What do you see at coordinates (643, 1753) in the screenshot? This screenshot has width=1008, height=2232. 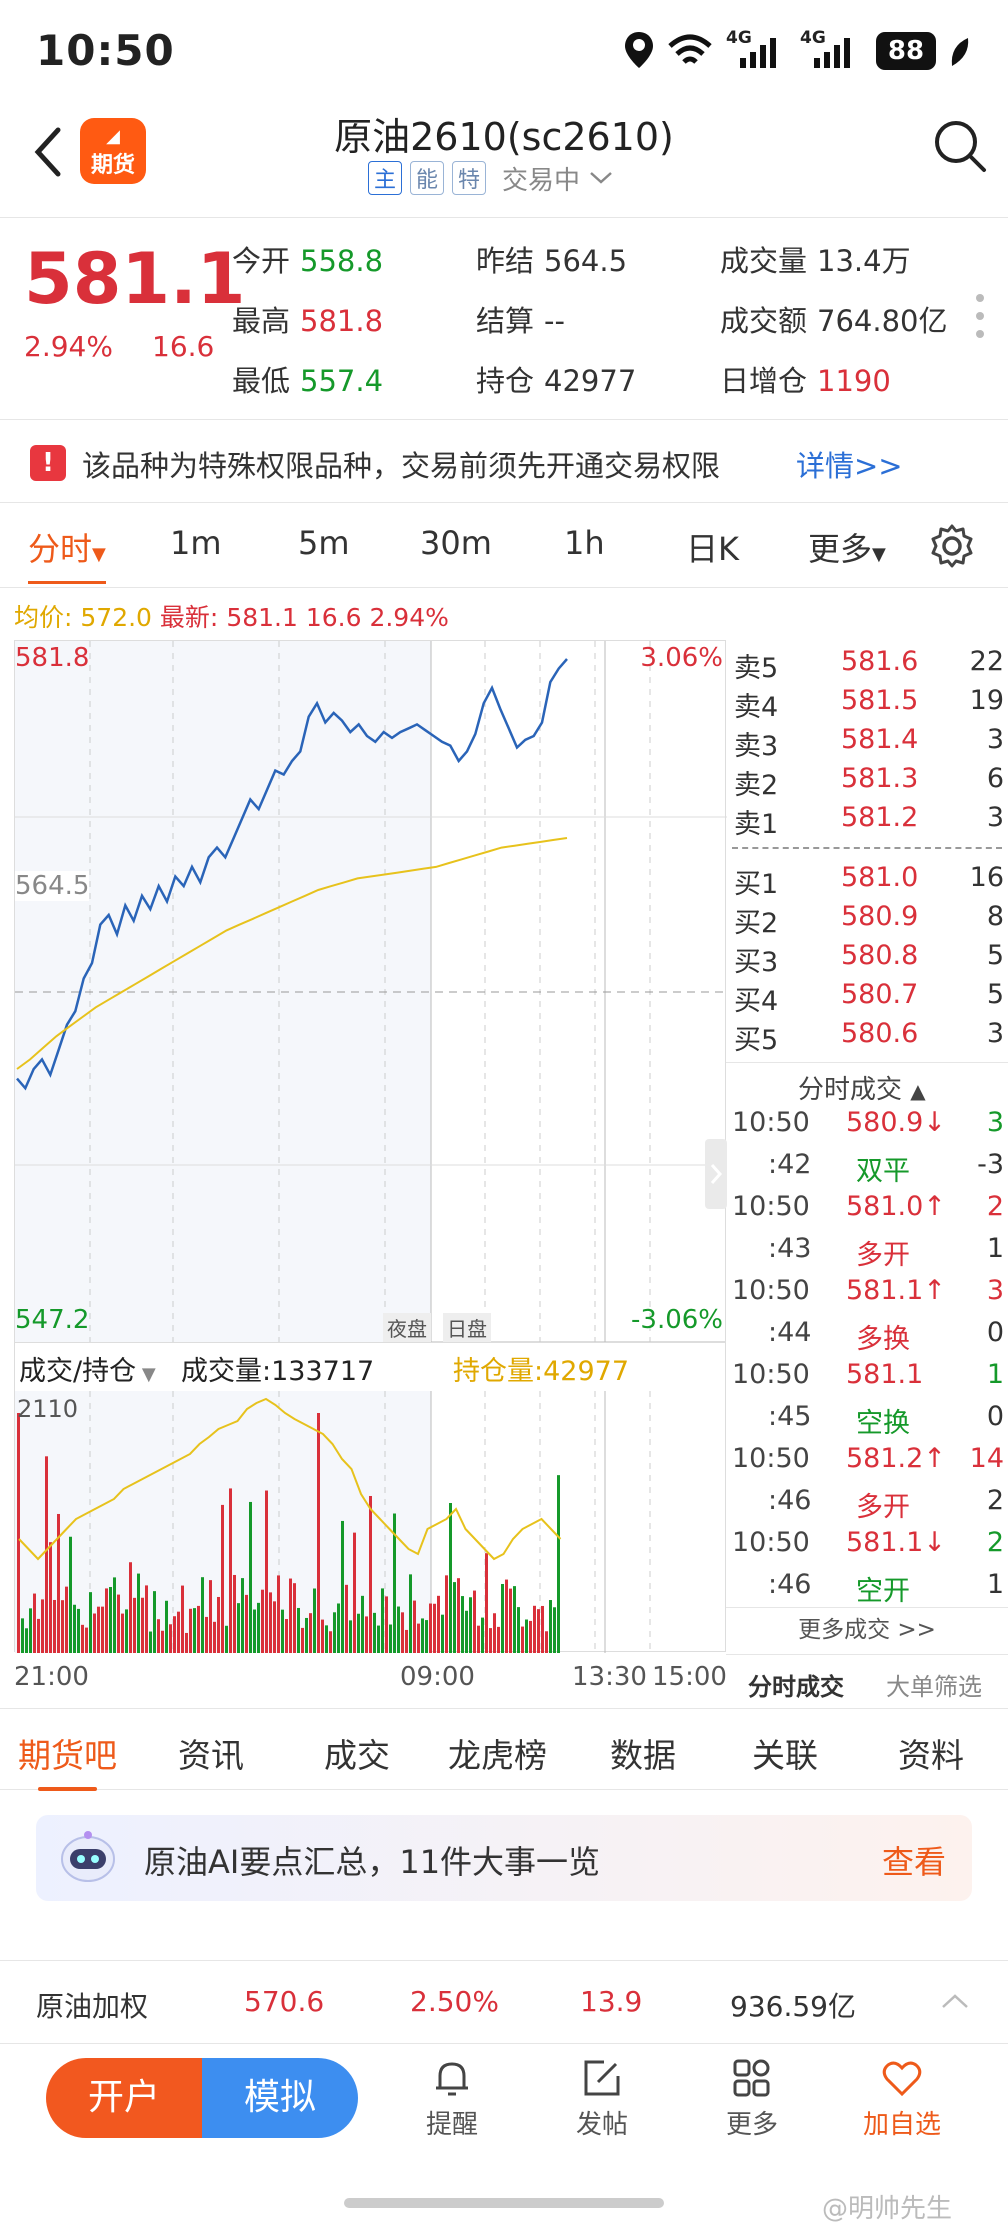 I see `tab-data: 数据` at bounding box center [643, 1753].